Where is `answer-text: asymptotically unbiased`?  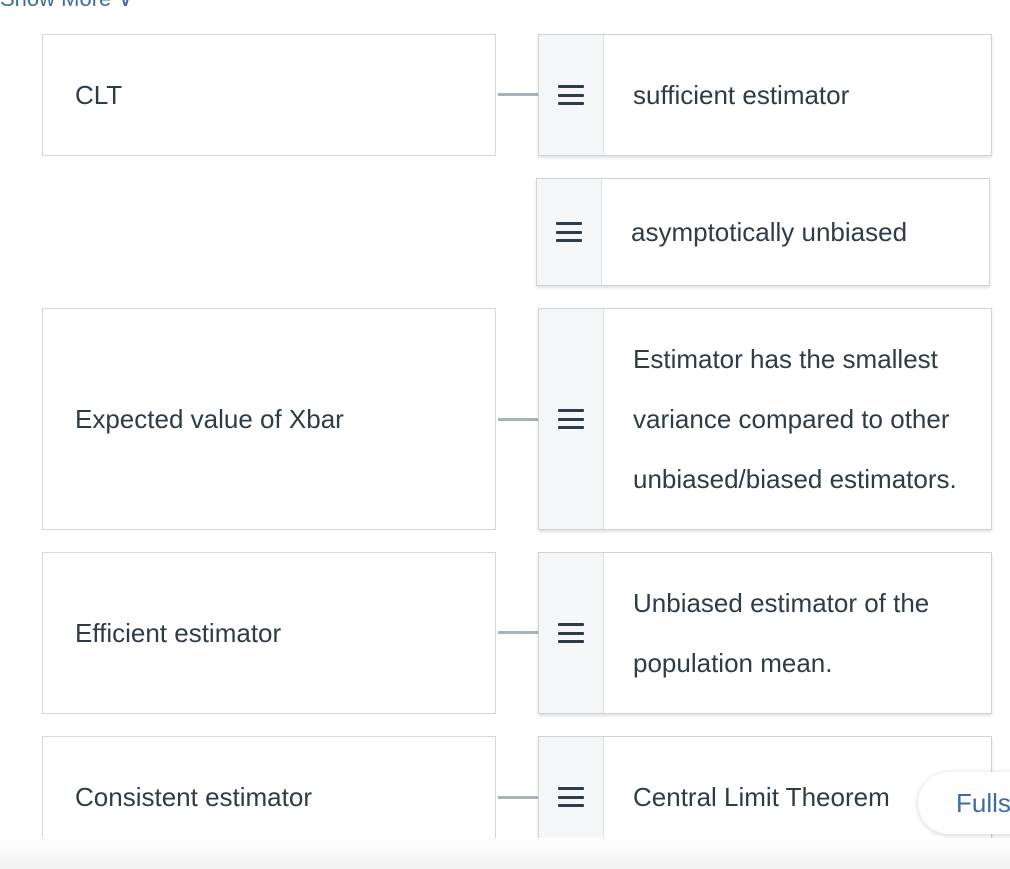
answer-text: asymptotically unbiased is located at coordinates (769, 232).